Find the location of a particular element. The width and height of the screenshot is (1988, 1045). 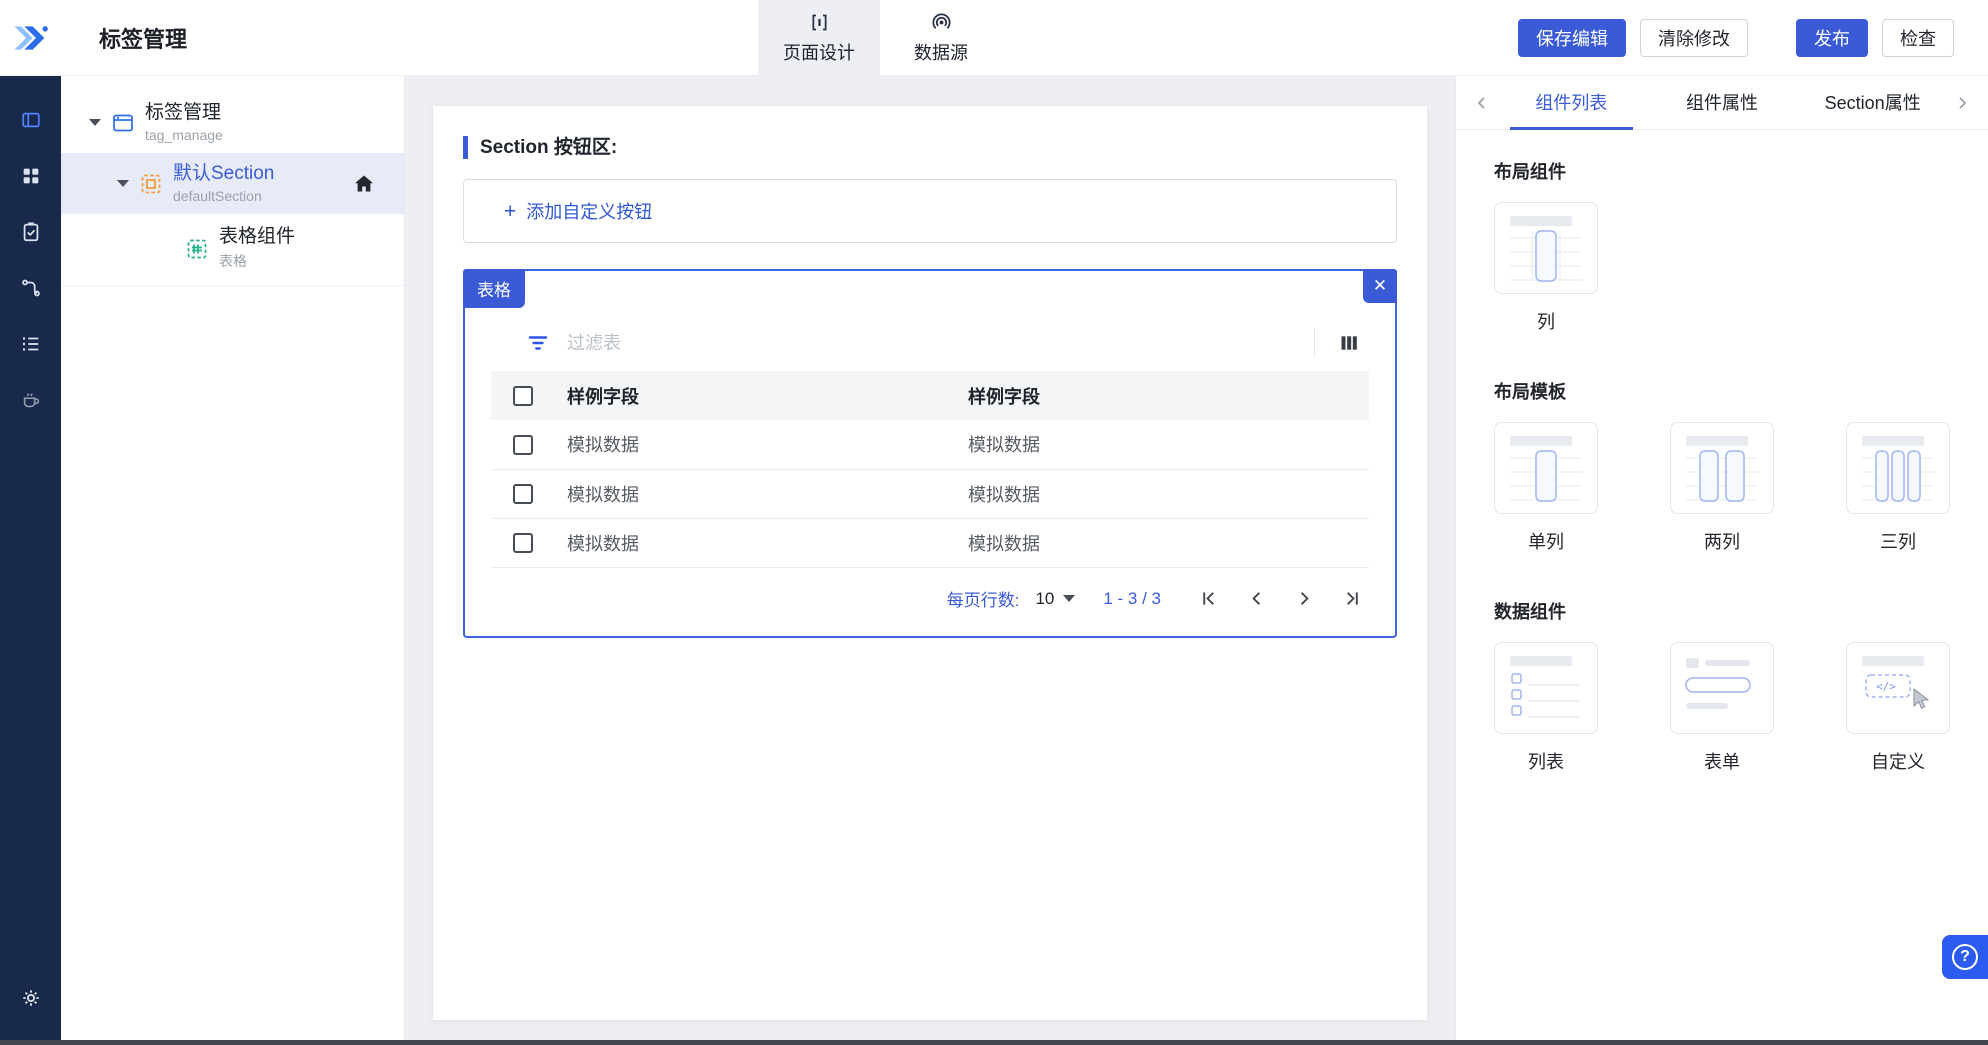

question-mark-icon: ? is located at coordinates (1965, 957).